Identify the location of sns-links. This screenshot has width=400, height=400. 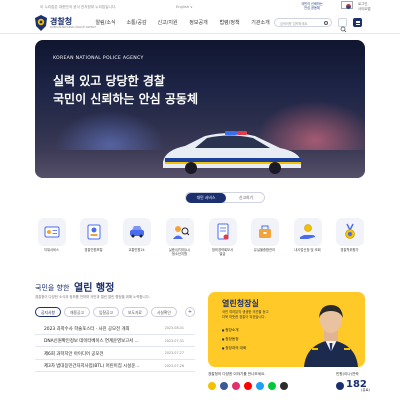
(250, 386).